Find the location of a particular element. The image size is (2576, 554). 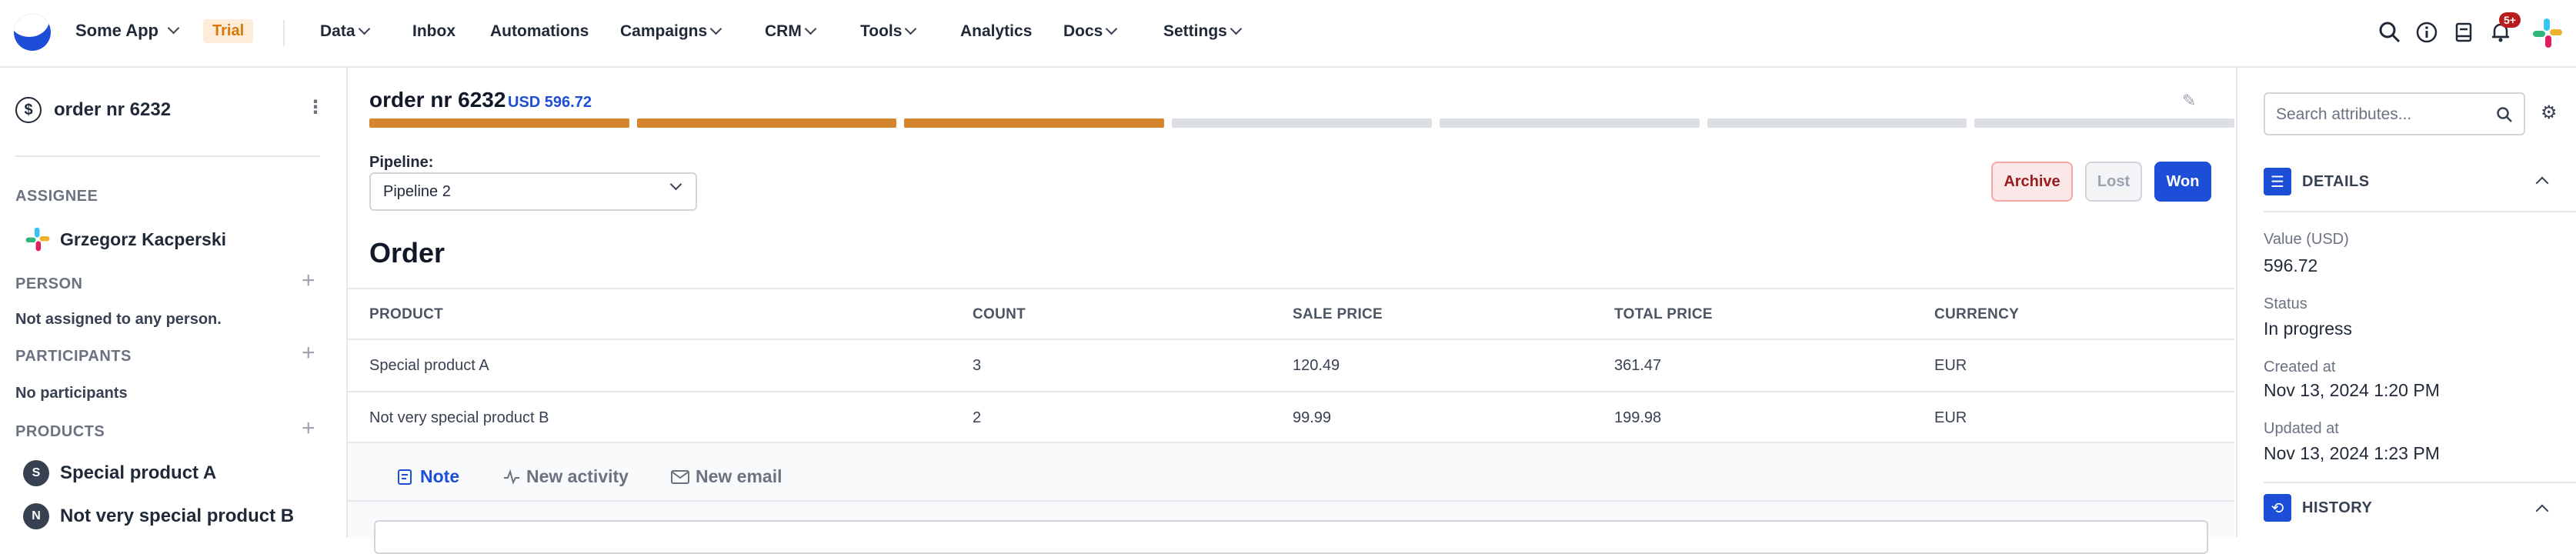

product-name: Not very special product B is located at coordinates (178, 516).